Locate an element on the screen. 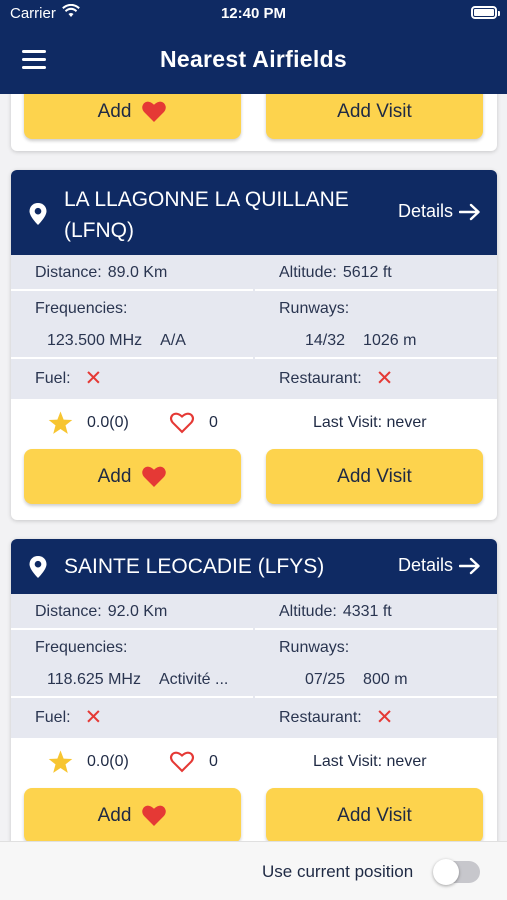  card-header: LA LLAGONNE LA QUILLANE (LFNQ) Details is located at coordinates (254, 212).